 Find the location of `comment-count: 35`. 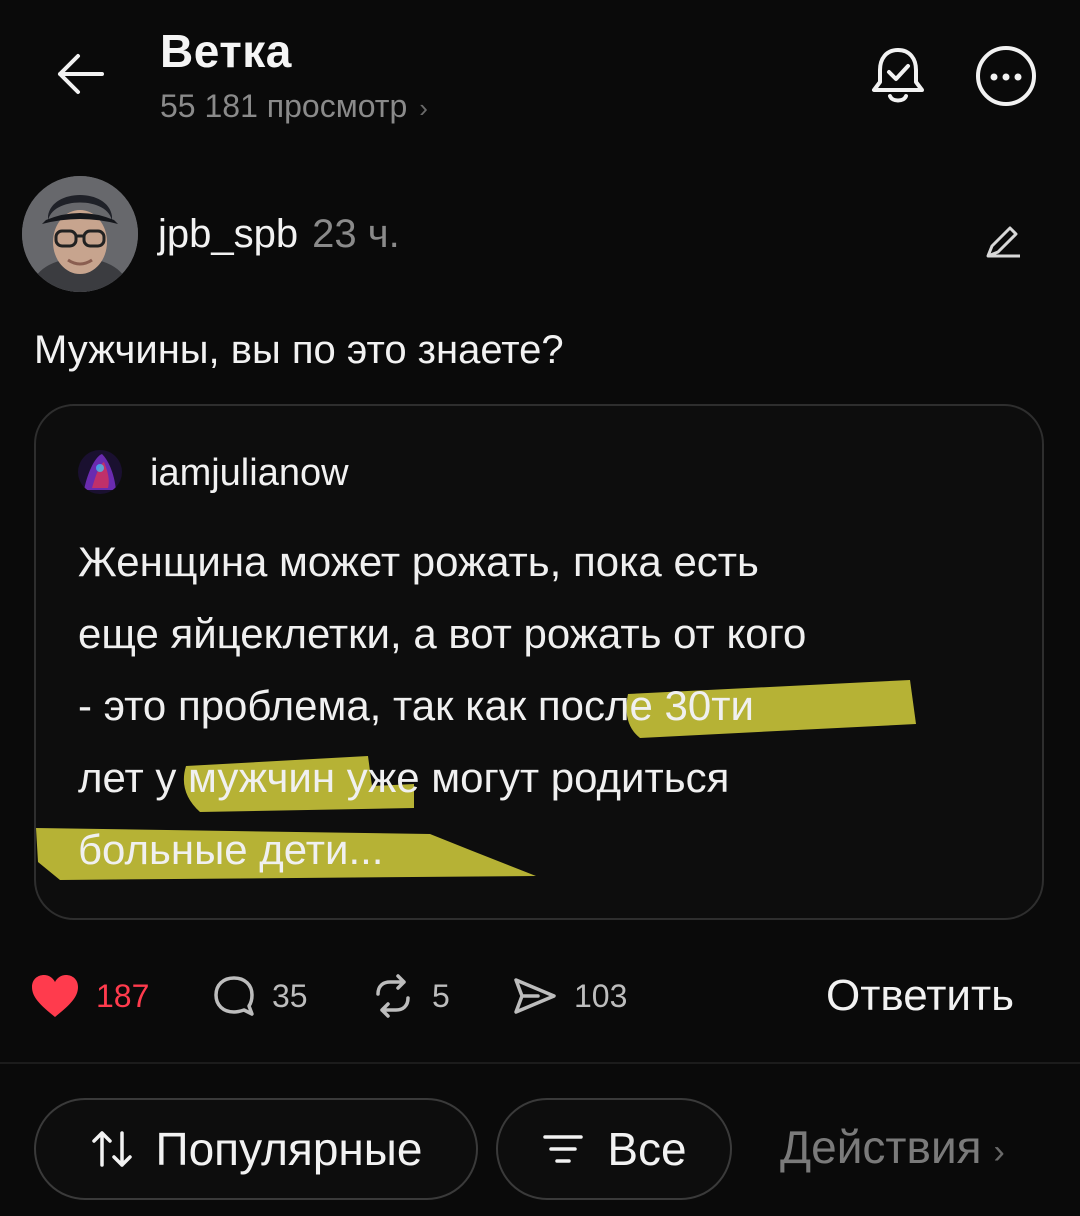

comment-count: 35 is located at coordinates (290, 995).